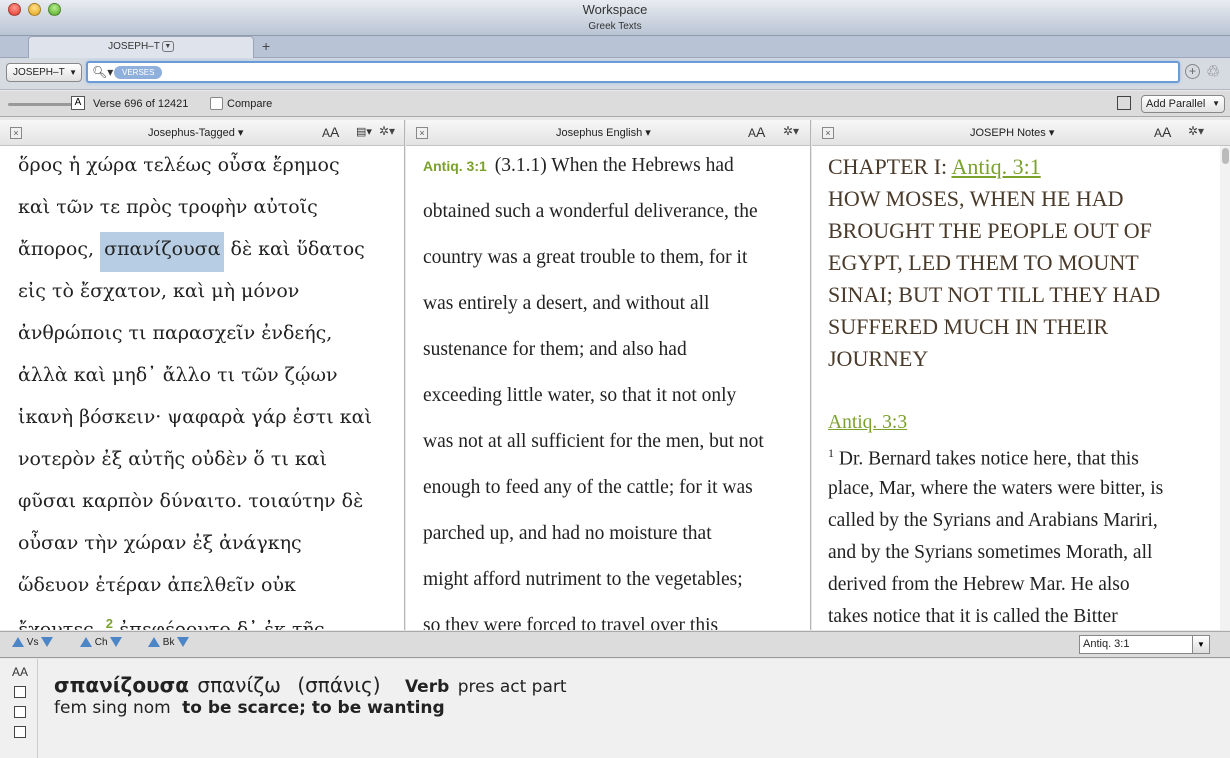 The height and width of the screenshot is (758, 1230). What do you see at coordinates (39, 72) in the screenshot?
I see `resource-select-label: JOSEPH–T` at bounding box center [39, 72].